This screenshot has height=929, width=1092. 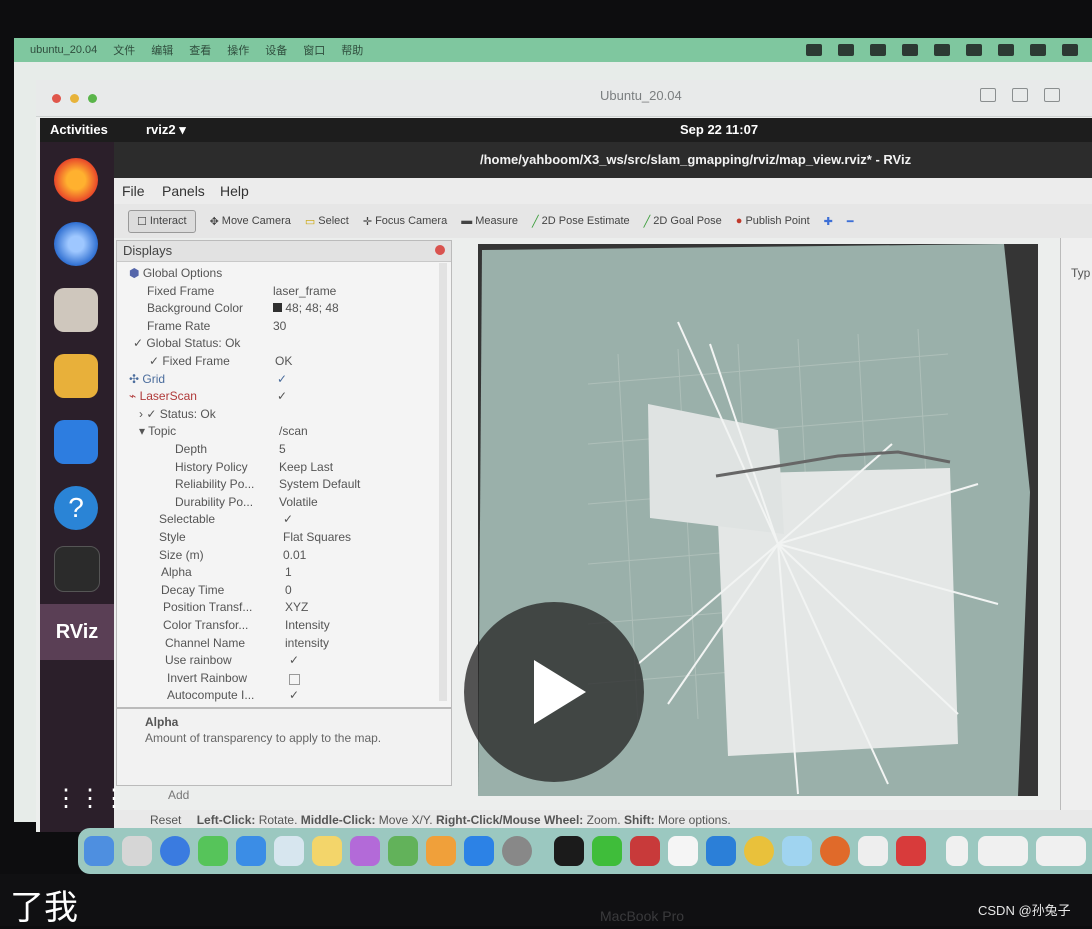 I want to click on tree-row: Reliability Po... System Default, so click(x=267, y=484).